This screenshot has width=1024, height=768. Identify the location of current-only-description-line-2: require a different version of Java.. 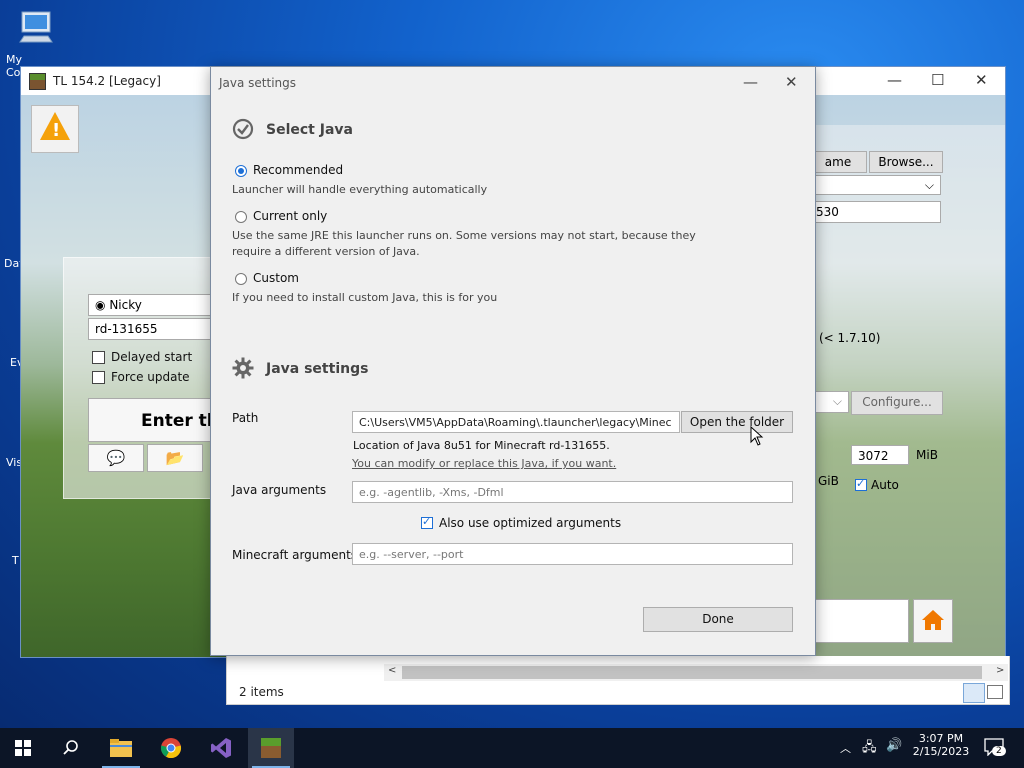
(326, 251).